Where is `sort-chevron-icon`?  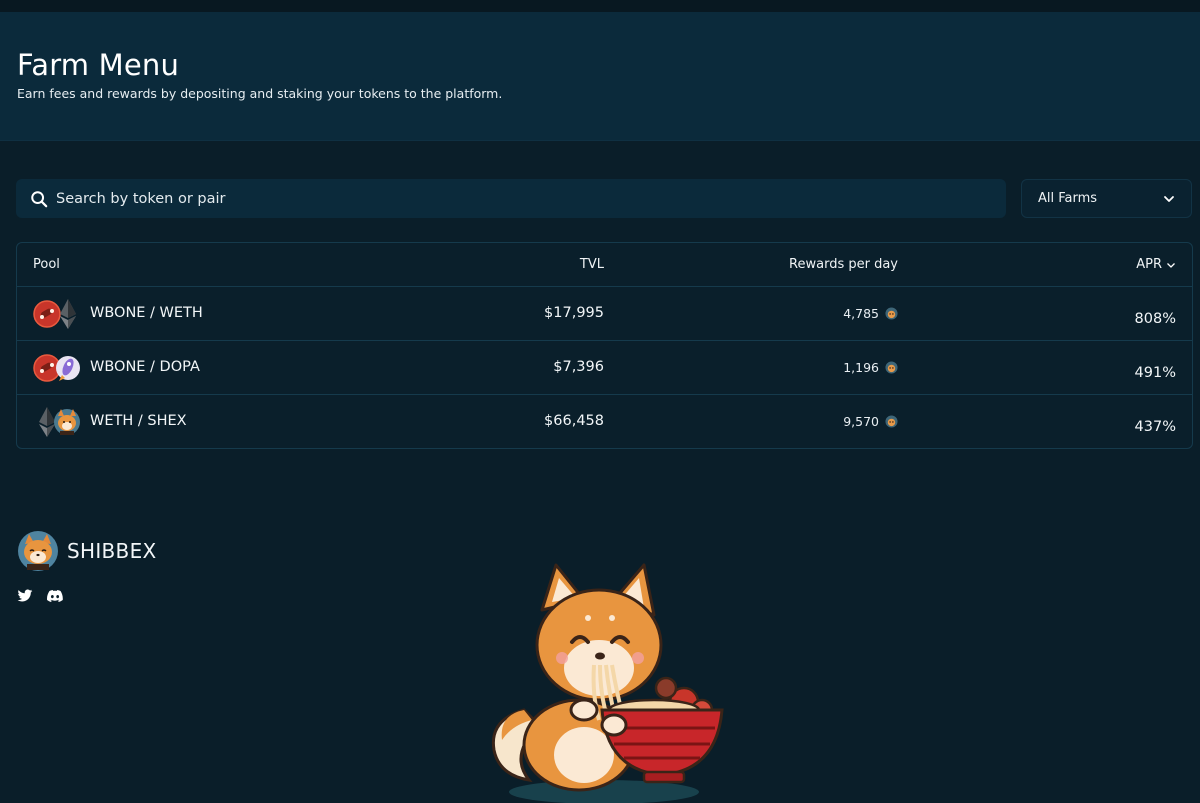 sort-chevron-icon is located at coordinates (1171, 265).